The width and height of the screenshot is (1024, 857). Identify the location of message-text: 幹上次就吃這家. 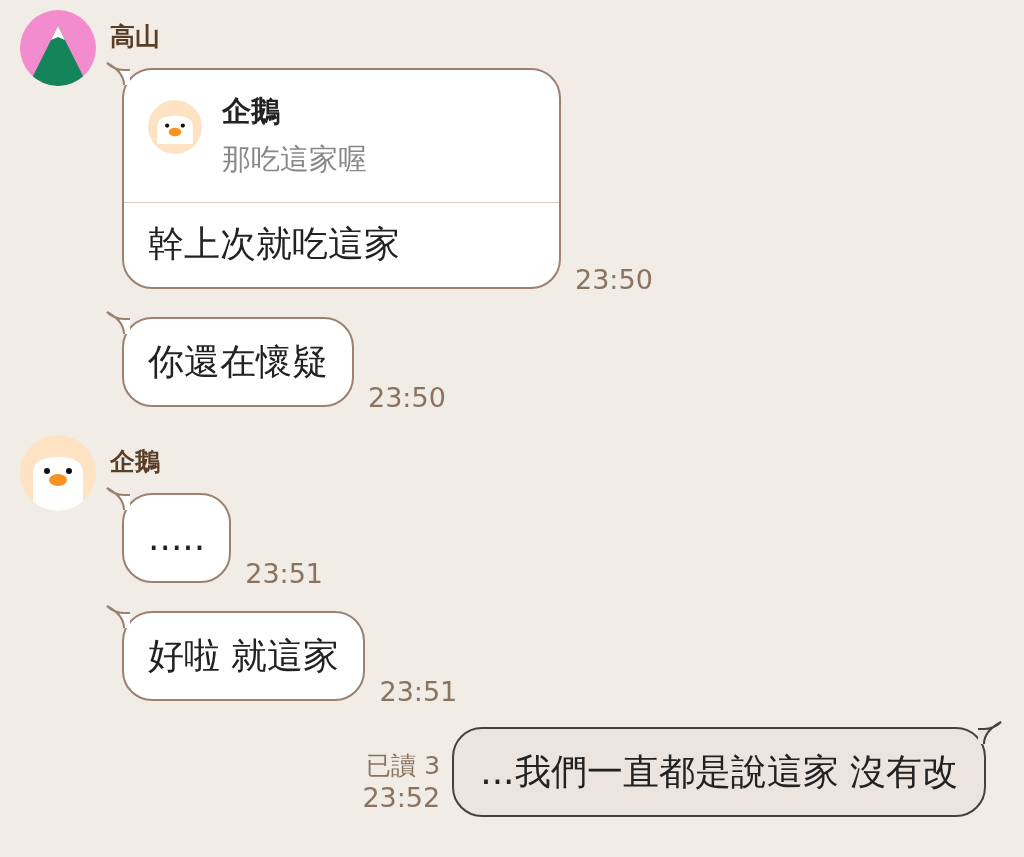
(274, 244).